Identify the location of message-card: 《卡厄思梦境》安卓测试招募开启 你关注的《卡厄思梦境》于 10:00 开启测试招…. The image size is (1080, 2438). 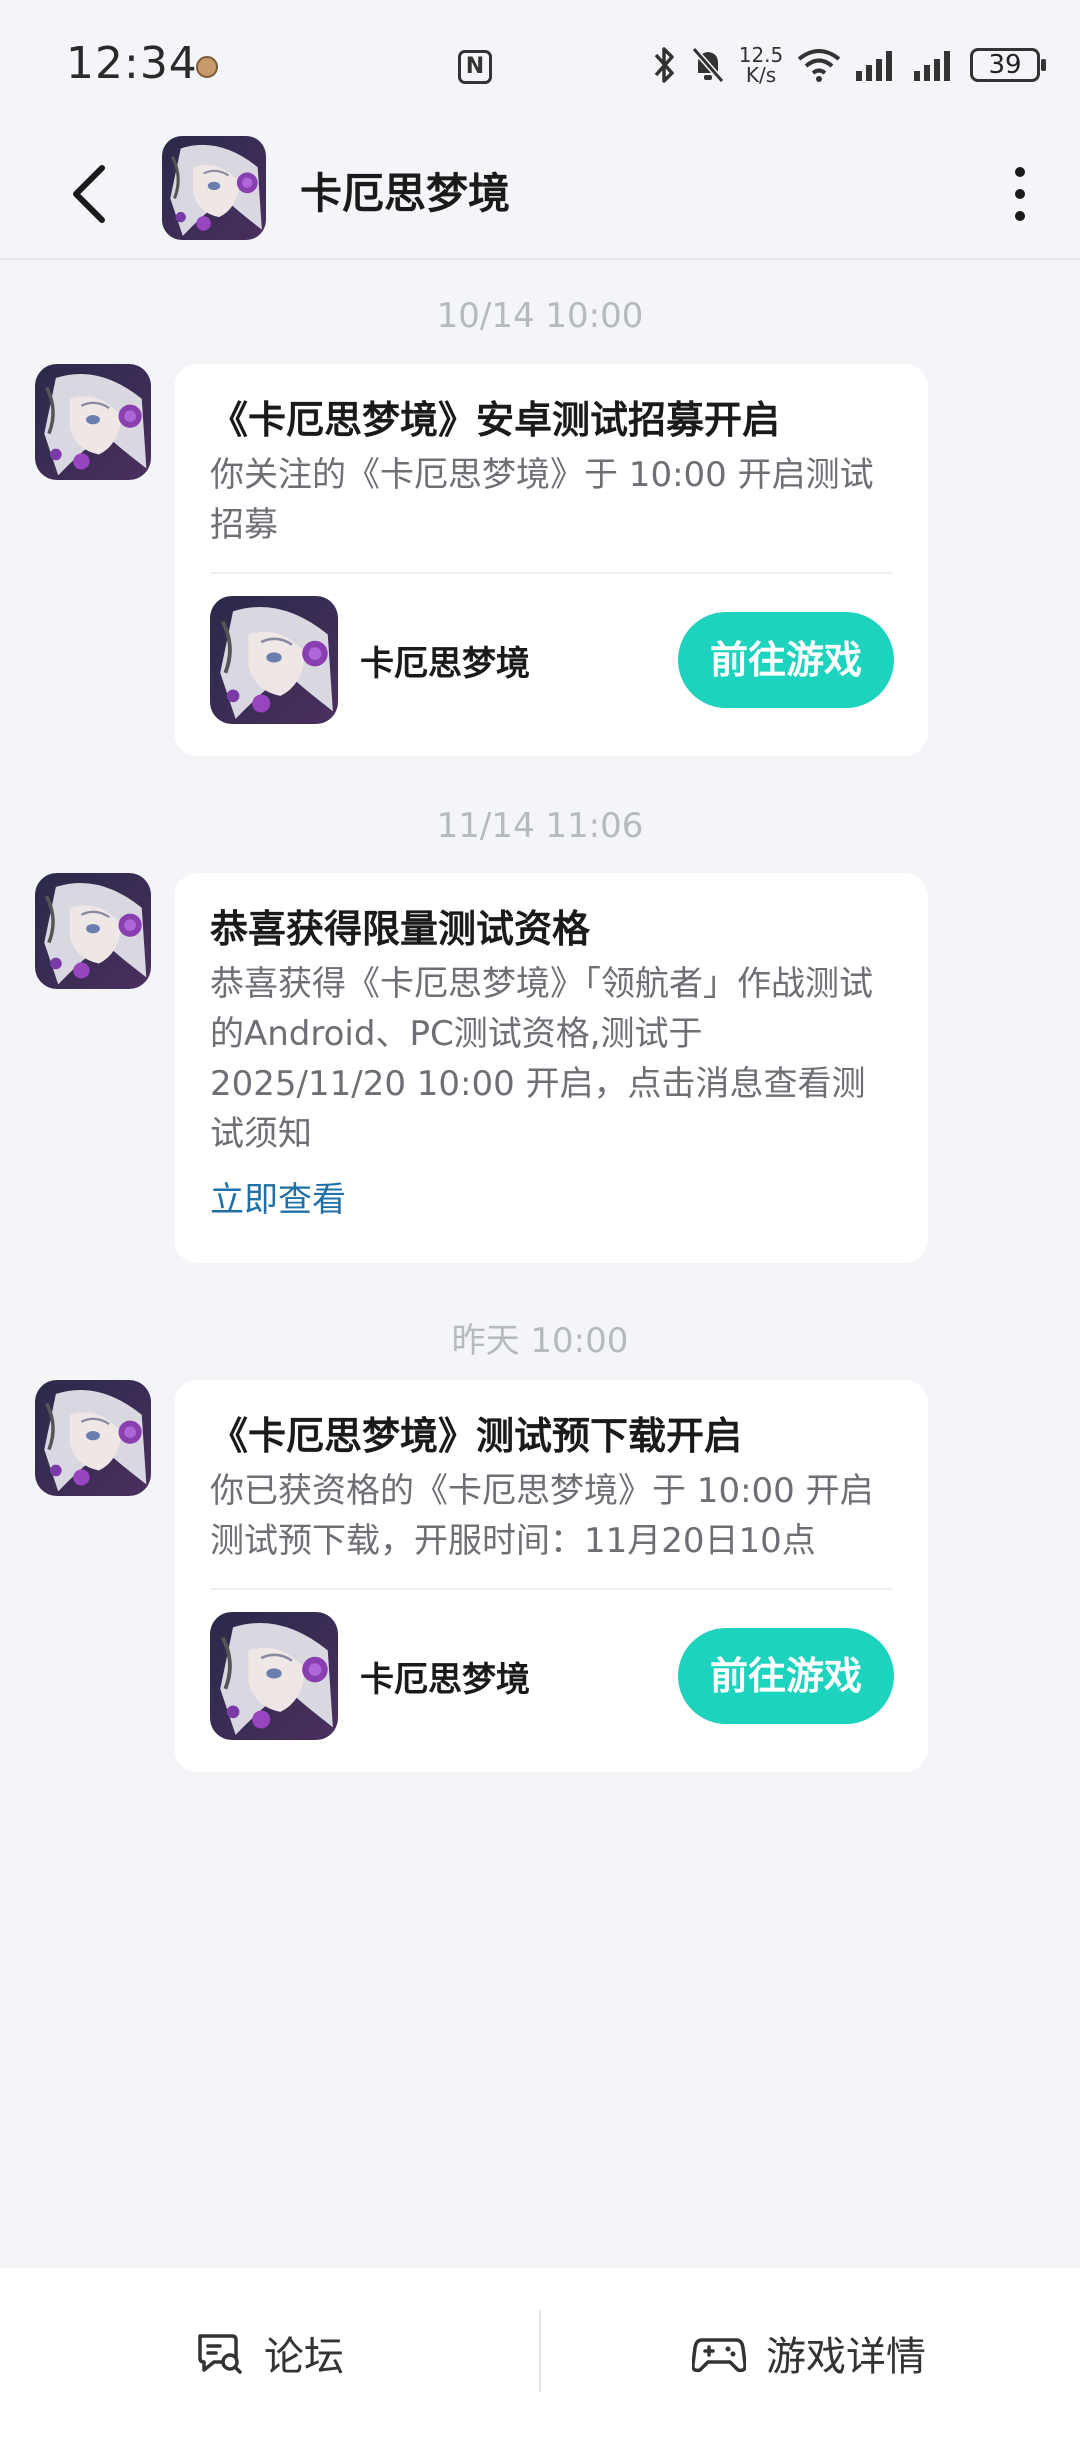
(551, 560).